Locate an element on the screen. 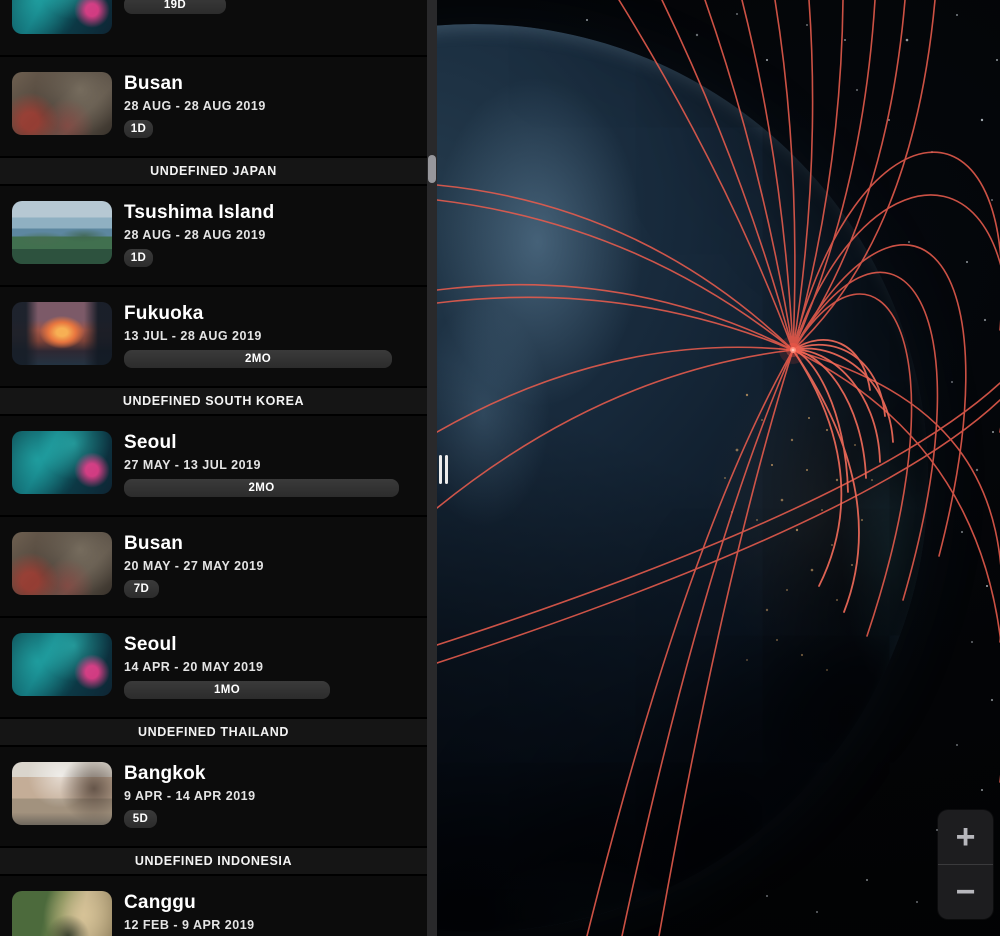 This screenshot has height=936, width=1000. trip-card: Seoul 27 MAY - 13 JUL 2019 2MO is located at coordinates (213, 465).